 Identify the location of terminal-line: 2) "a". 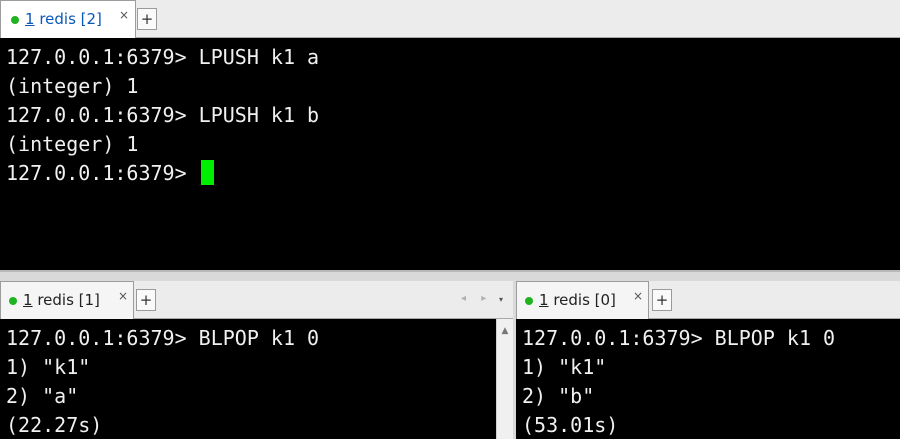
(42, 396).